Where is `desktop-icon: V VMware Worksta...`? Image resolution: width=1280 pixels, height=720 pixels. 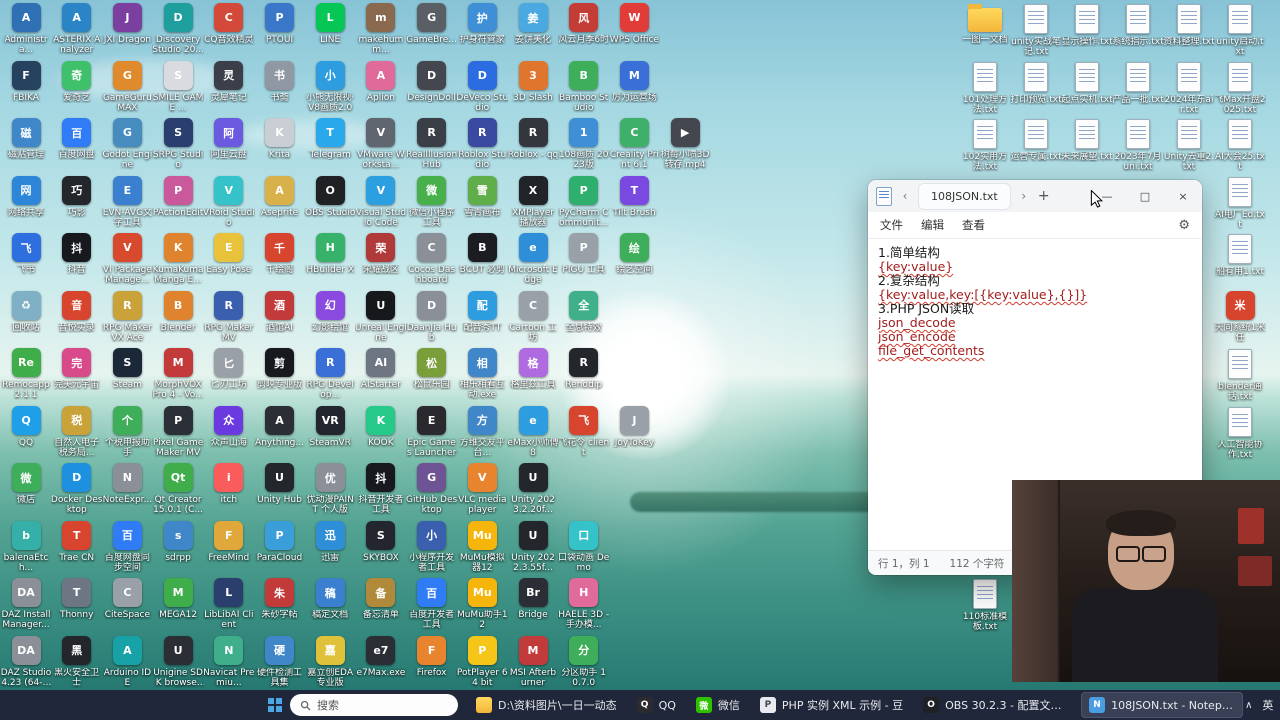
desktop-icon: V VMware Worksta... is located at coordinates (381, 145).